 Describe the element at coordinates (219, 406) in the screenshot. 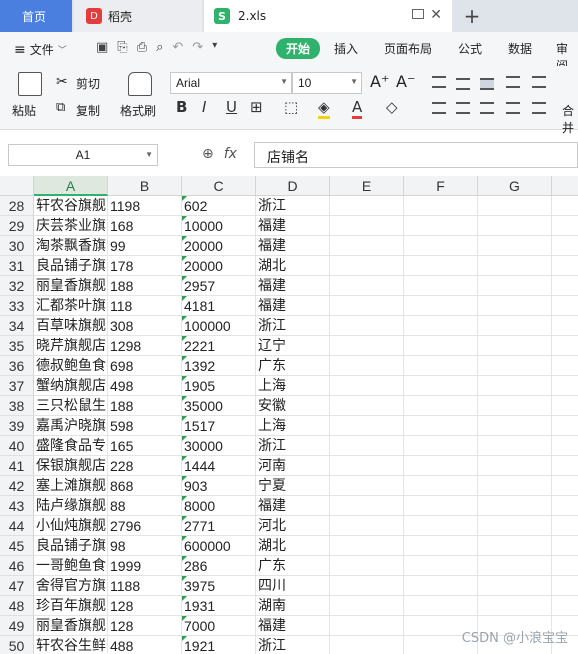

I see `cell-c: 35000` at that location.